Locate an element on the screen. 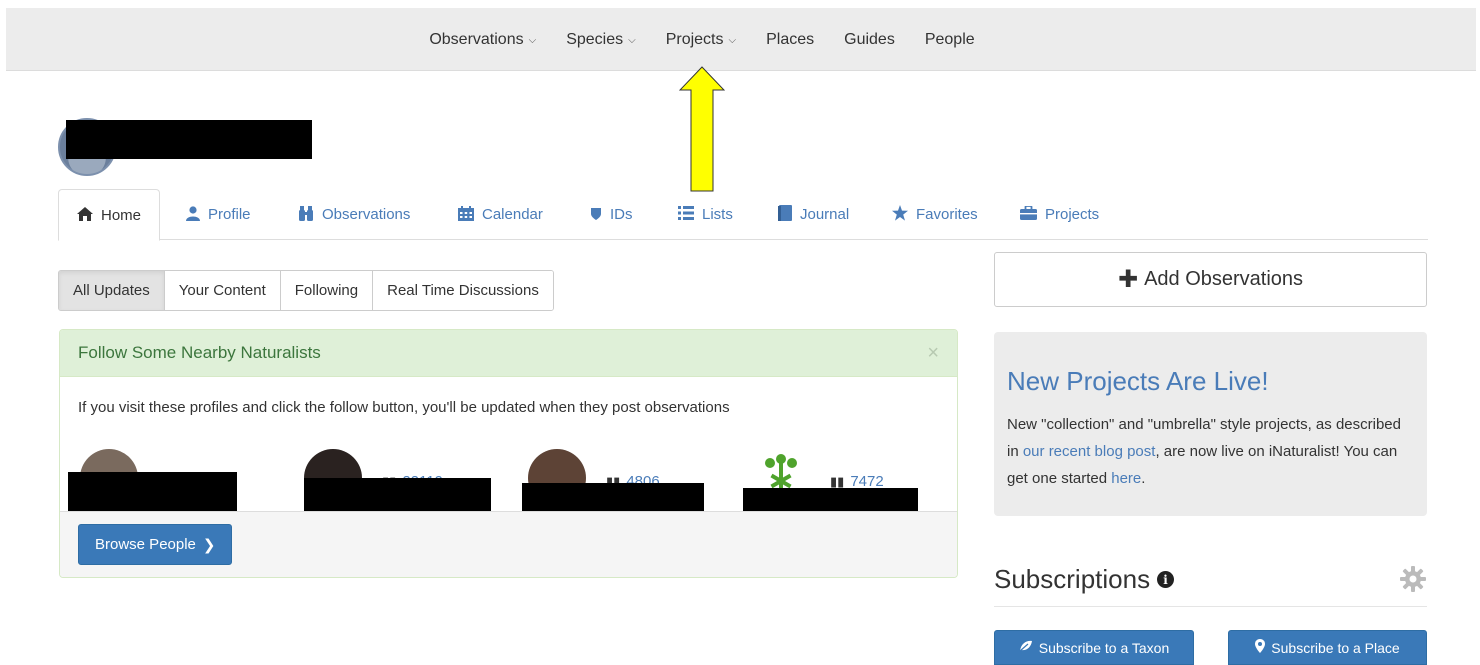 This screenshot has width=1480, height=665. tab-lists: Lists is located at coordinates (705, 214).